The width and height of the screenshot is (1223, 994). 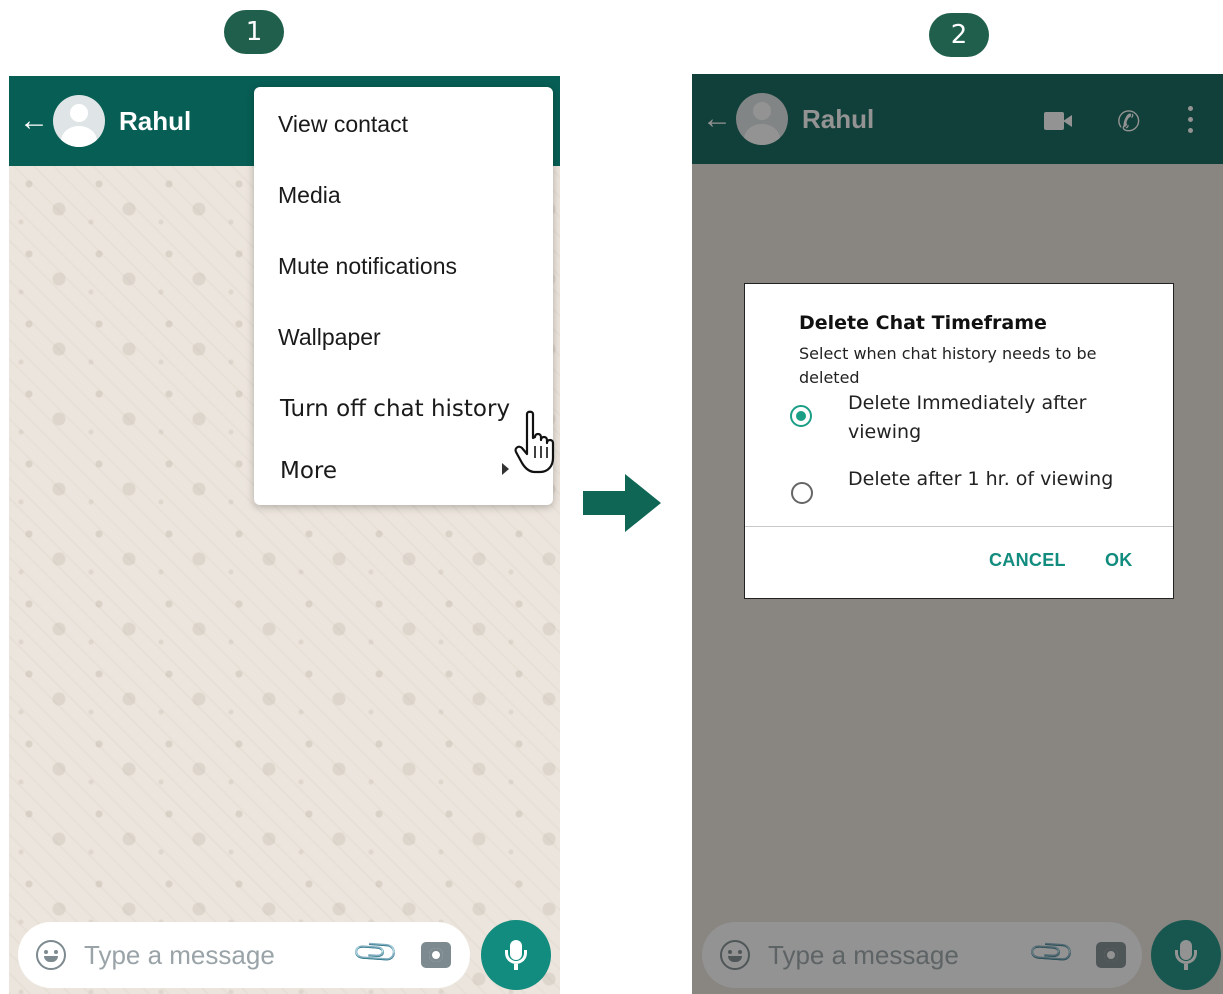 I want to click on ok-button: OK, so click(x=1119, y=560).